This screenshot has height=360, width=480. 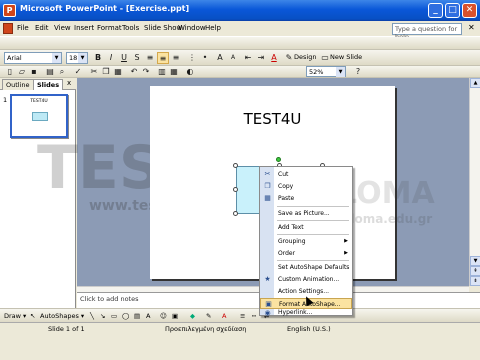 I want to click on fill-color-icon: ◆, so click(x=192, y=316).